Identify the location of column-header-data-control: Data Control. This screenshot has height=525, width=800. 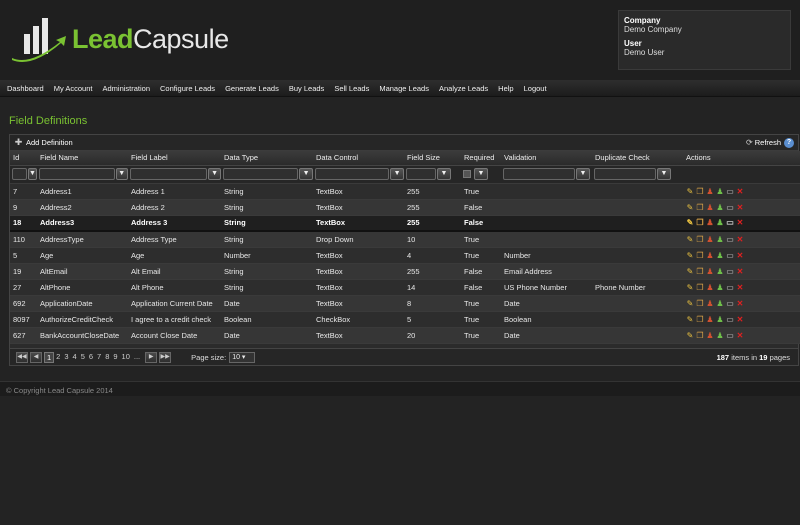
(358, 158).